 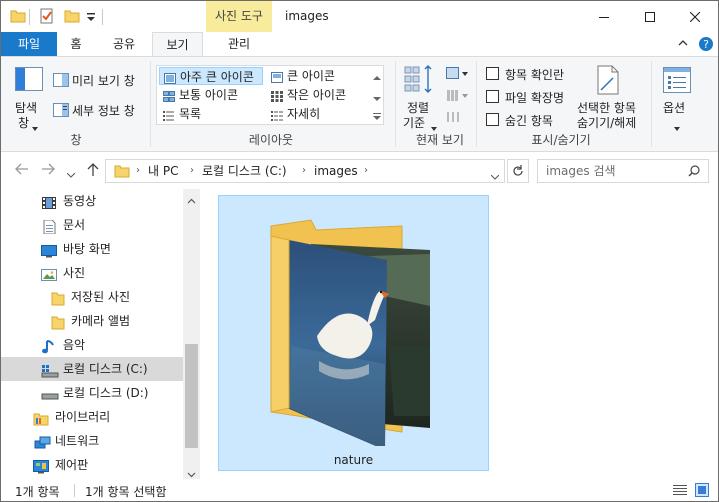 What do you see at coordinates (244, 171) in the screenshot?
I see `breadcrumb-local-disk-c: 로컬 디스크 (C:)` at bounding box center [244, 171].